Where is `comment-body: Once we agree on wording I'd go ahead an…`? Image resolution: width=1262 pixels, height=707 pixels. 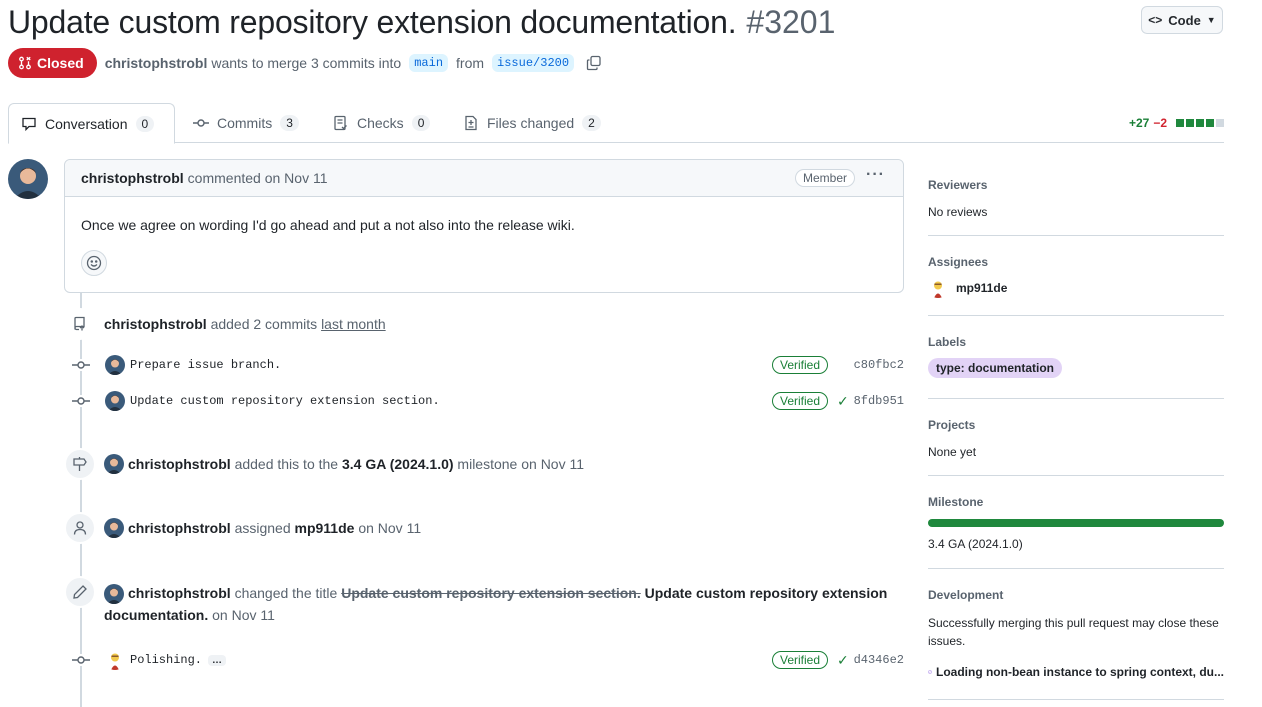 comment-body: Once we agree on wording I'd go ahead an… is located at coordinates (328, 225).